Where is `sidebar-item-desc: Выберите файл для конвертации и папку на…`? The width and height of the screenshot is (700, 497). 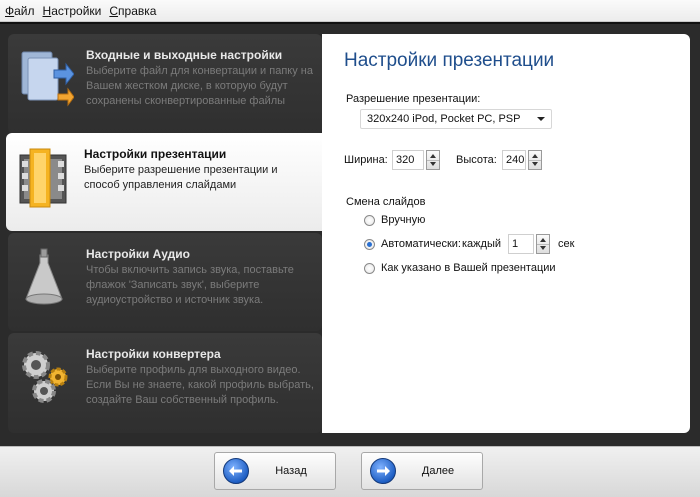 sidebar-item-desc: Выберите файл для конвертации и папку на… is located at coordinates (199, 86).